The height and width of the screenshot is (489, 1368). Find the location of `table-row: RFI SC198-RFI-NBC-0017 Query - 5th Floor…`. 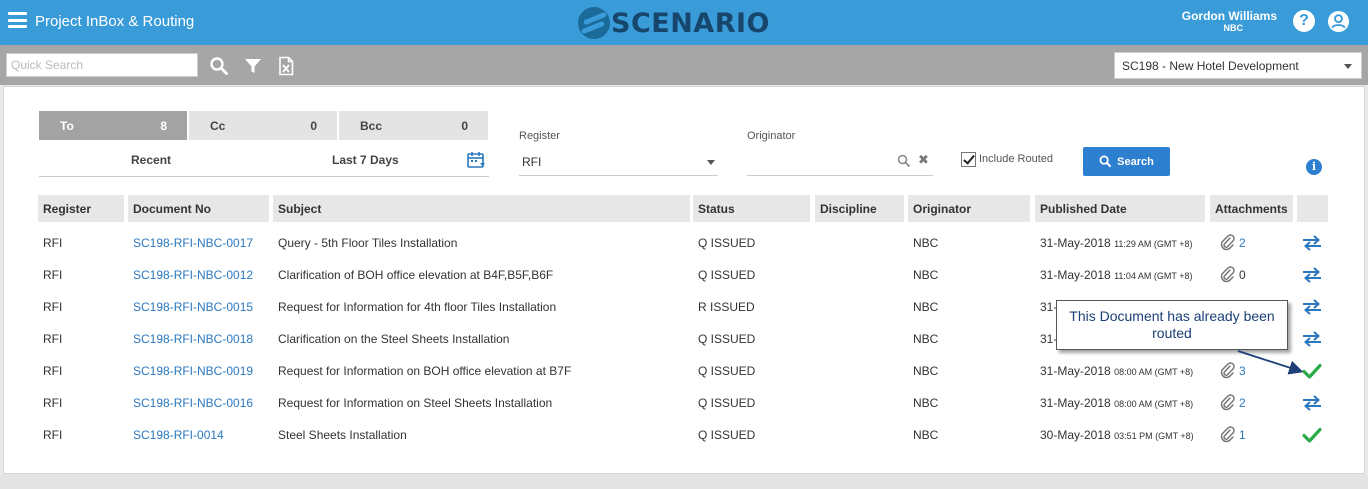

table-row: RFI SC198-RFI-NBC-0017 Query - 5th Floor… is located at coordinates (684, 243).